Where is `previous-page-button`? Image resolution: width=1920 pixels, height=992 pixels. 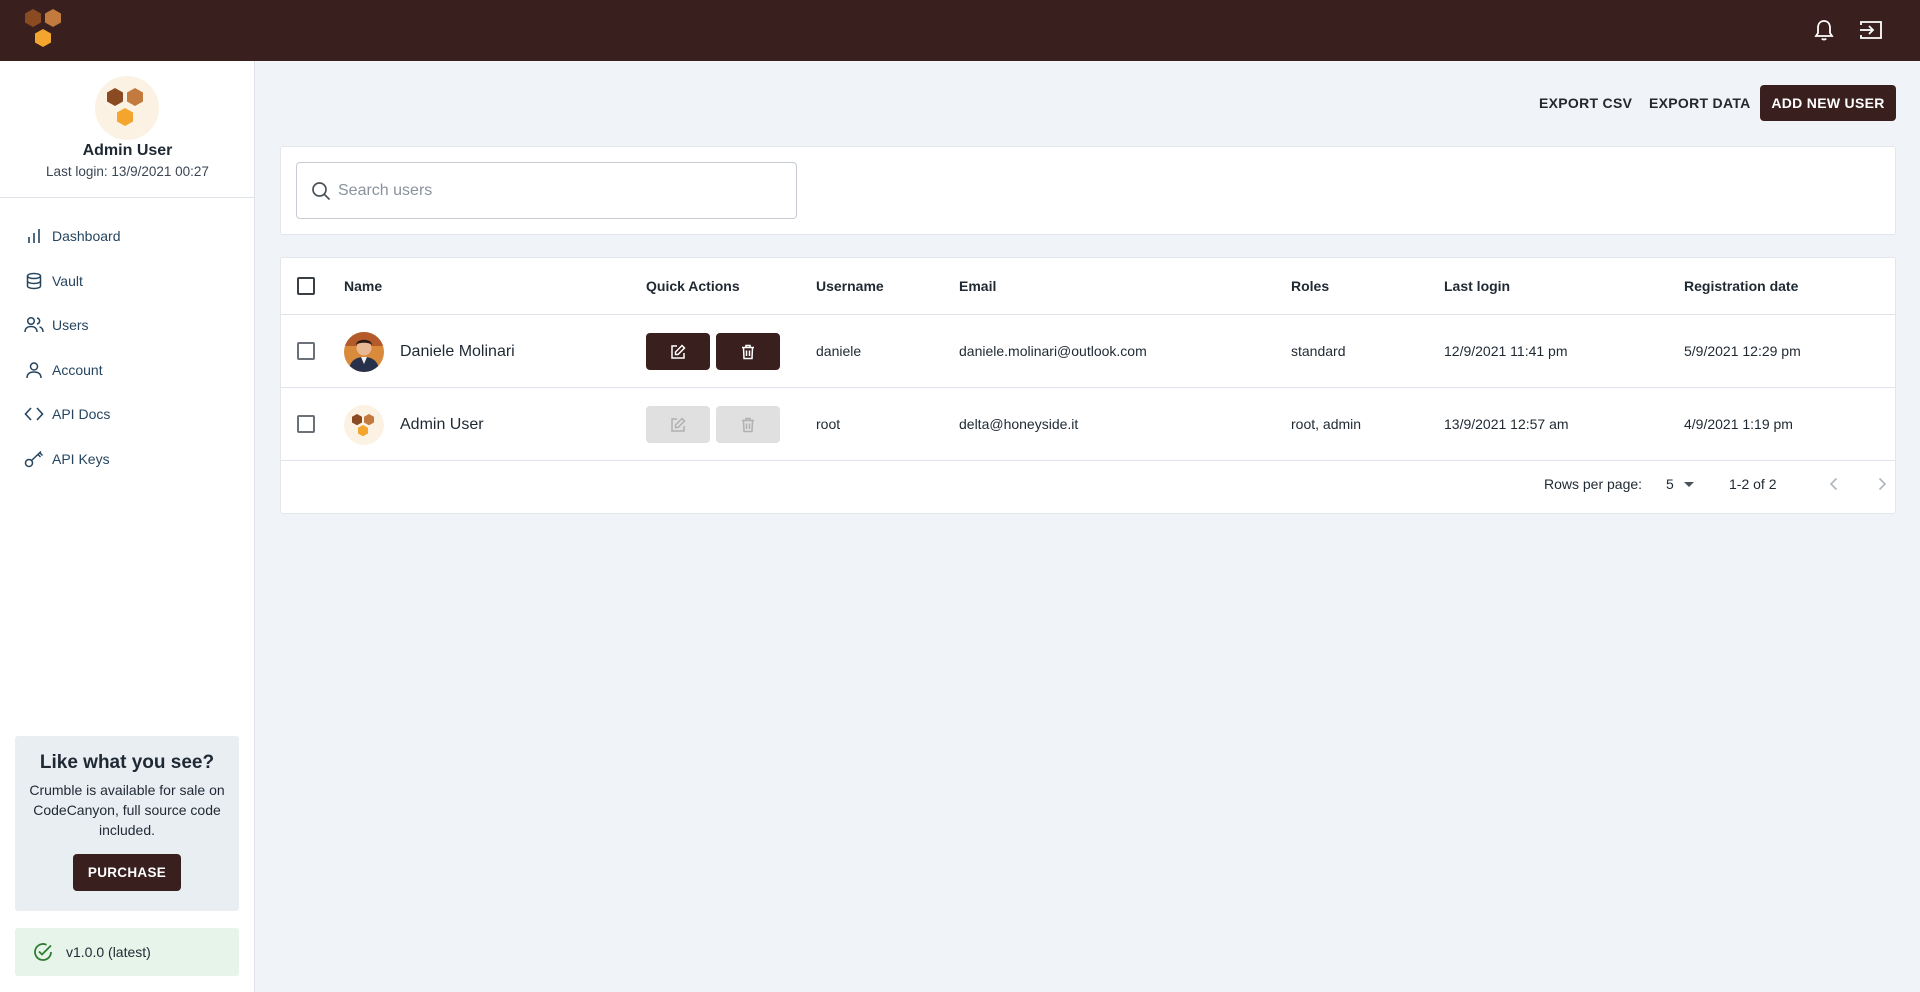 previous-page-button is located at coordinates (1834, 484).